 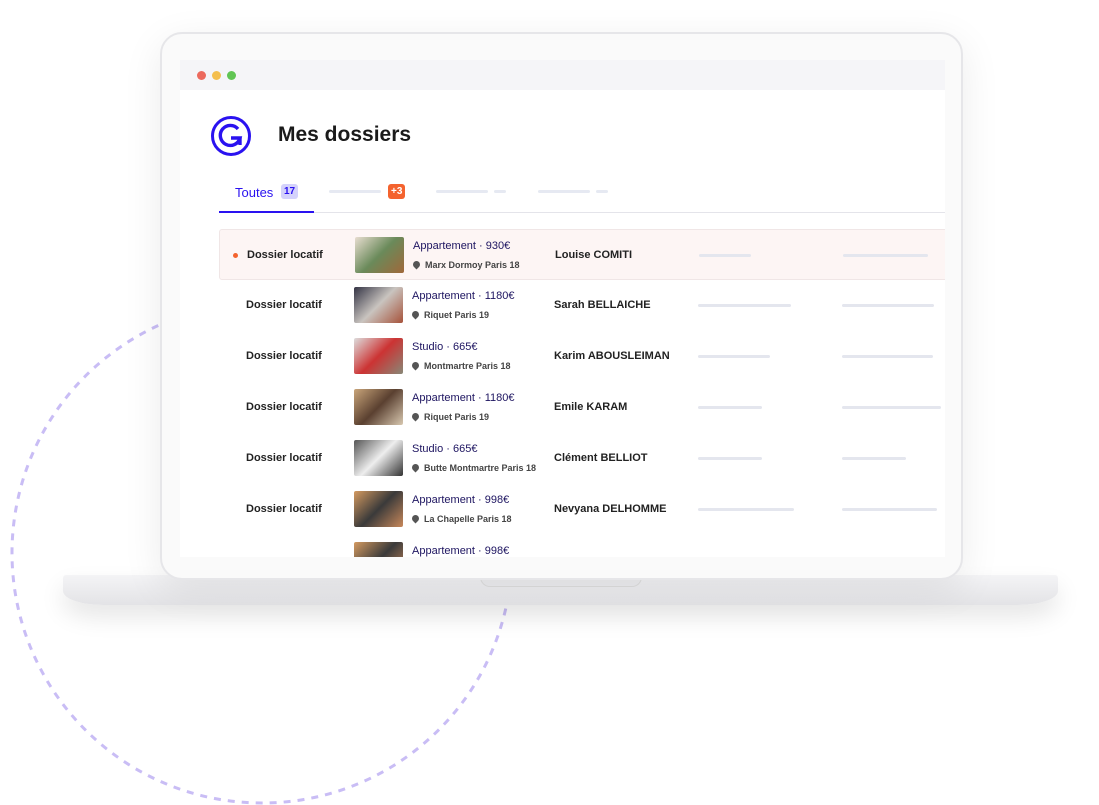 What do you see at coordinates (591, 407) in the screenshot?
I see `tenant-name: Emile KARAM` at bounding box center [591, 407].